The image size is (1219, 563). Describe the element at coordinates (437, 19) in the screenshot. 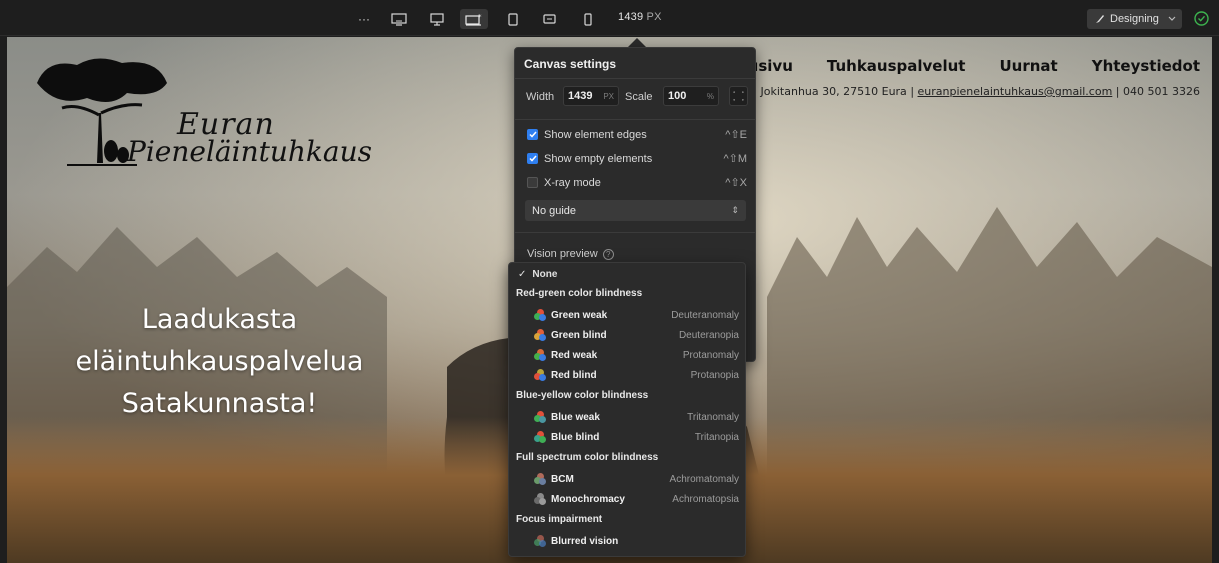

I see `desktop-breakpoint-icon` at that location.